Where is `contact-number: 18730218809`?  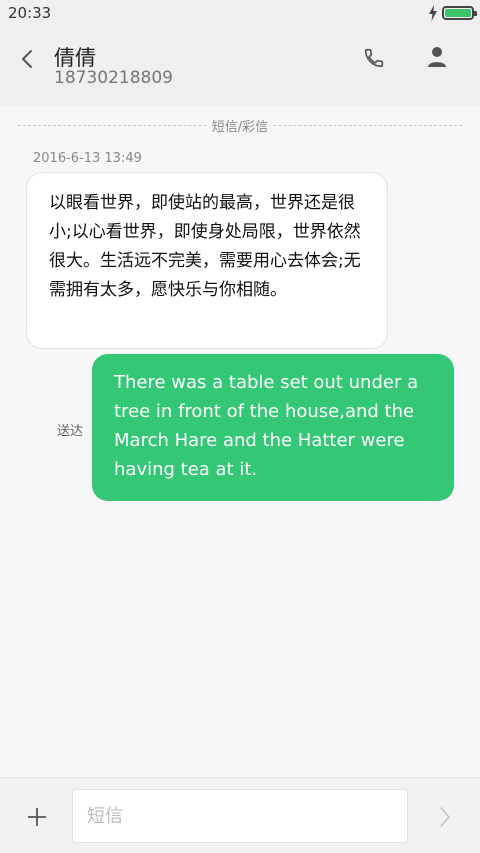
contact-number: 18730218809 is located at coordinates (113, 78).